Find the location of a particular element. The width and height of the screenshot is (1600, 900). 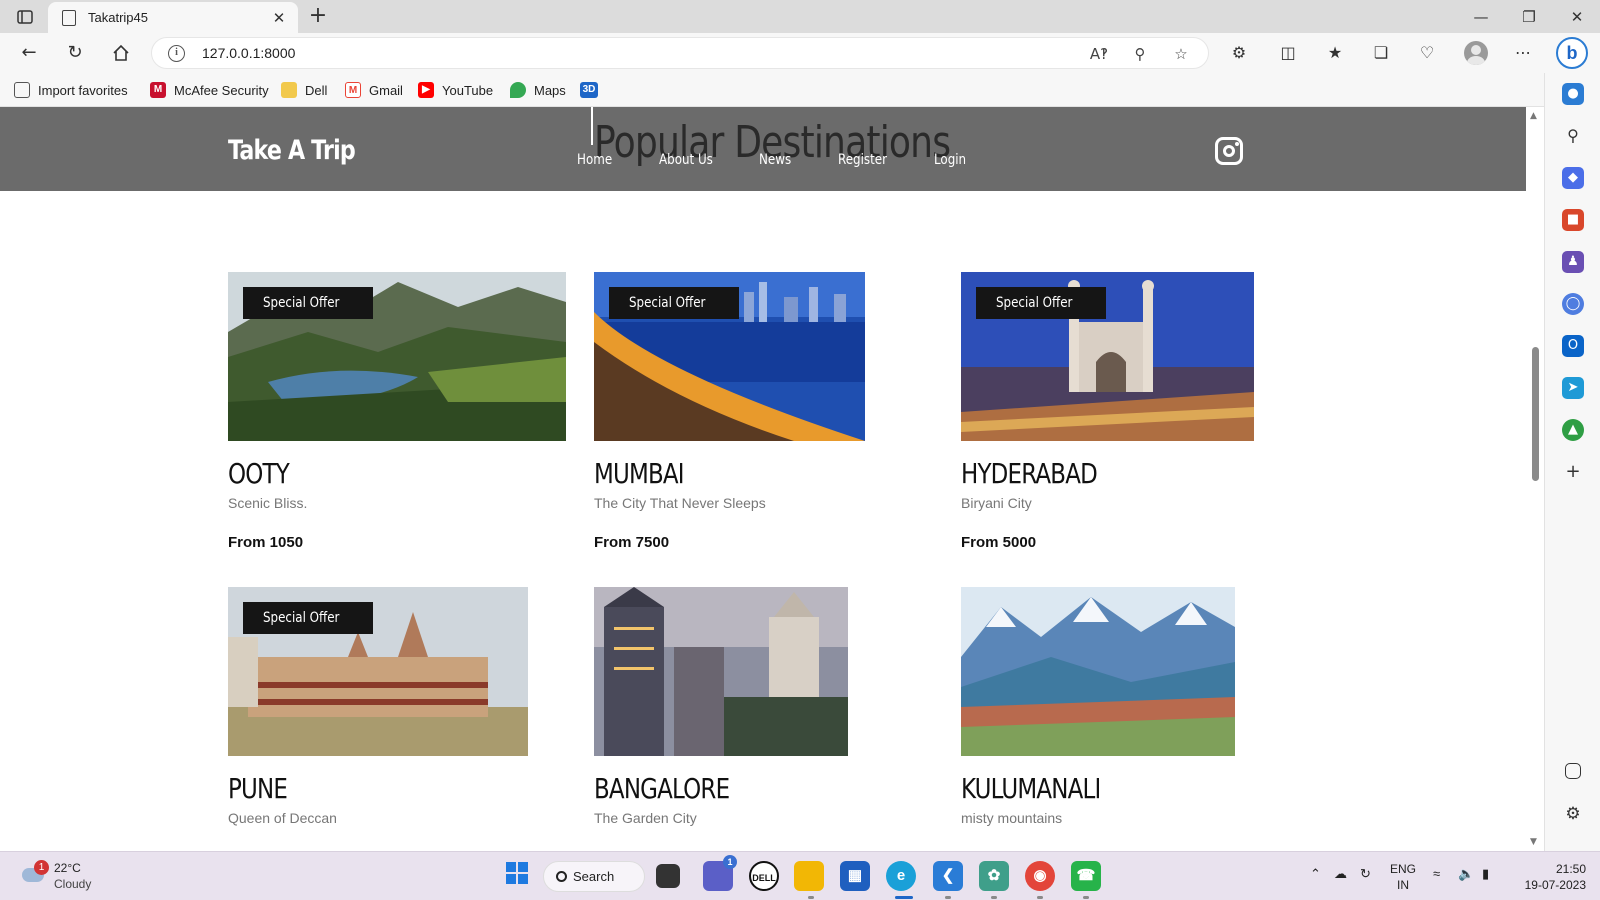

shopping-tag-icon: ◆ is located at coordinates (1573, 178).